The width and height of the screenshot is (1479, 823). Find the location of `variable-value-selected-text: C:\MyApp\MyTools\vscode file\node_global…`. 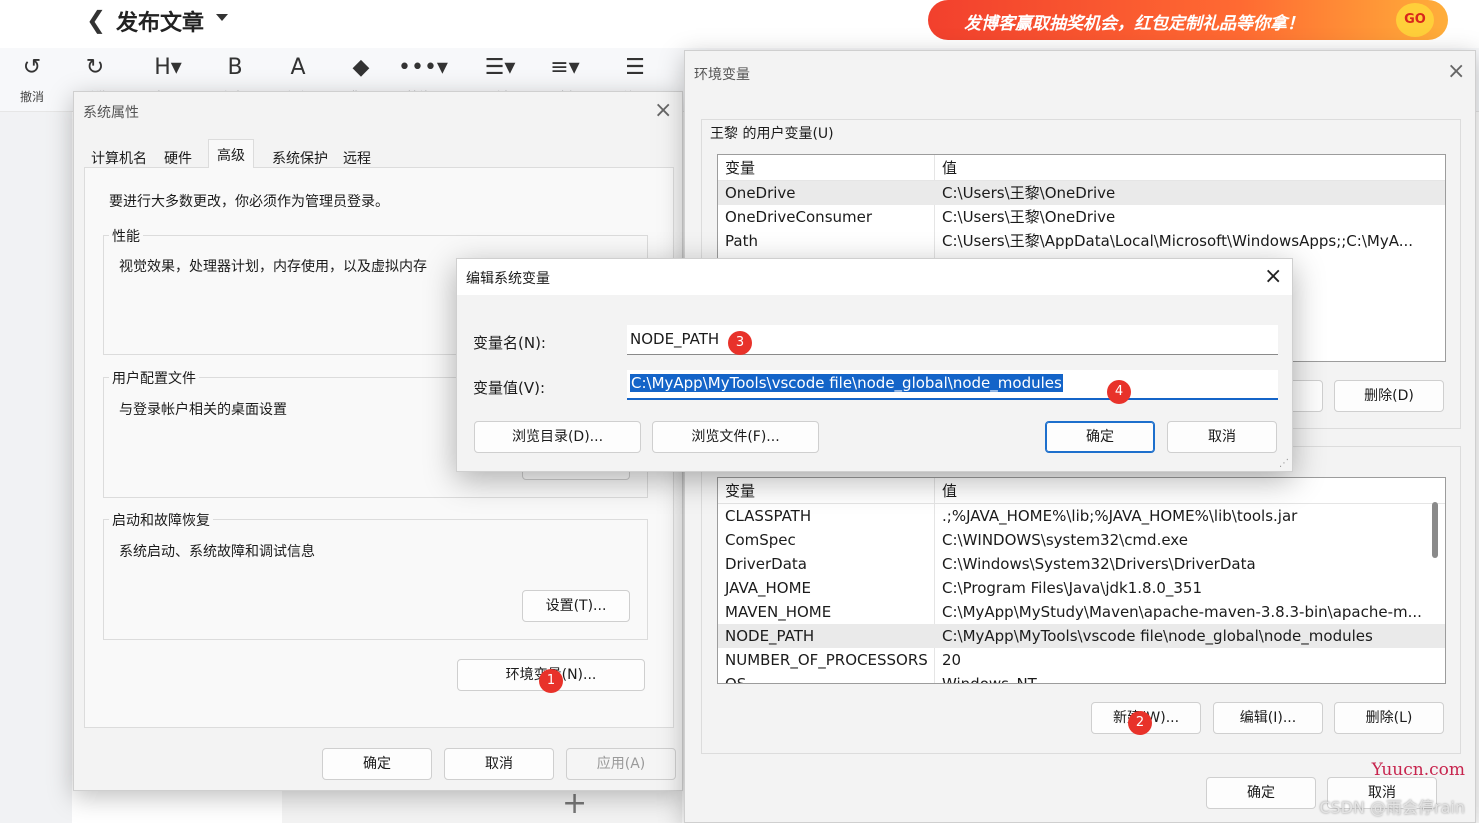

variable-value-selected-text: C:\MyApp\MyTools\vscode file\node_global… is located at coordinates (846, 383).